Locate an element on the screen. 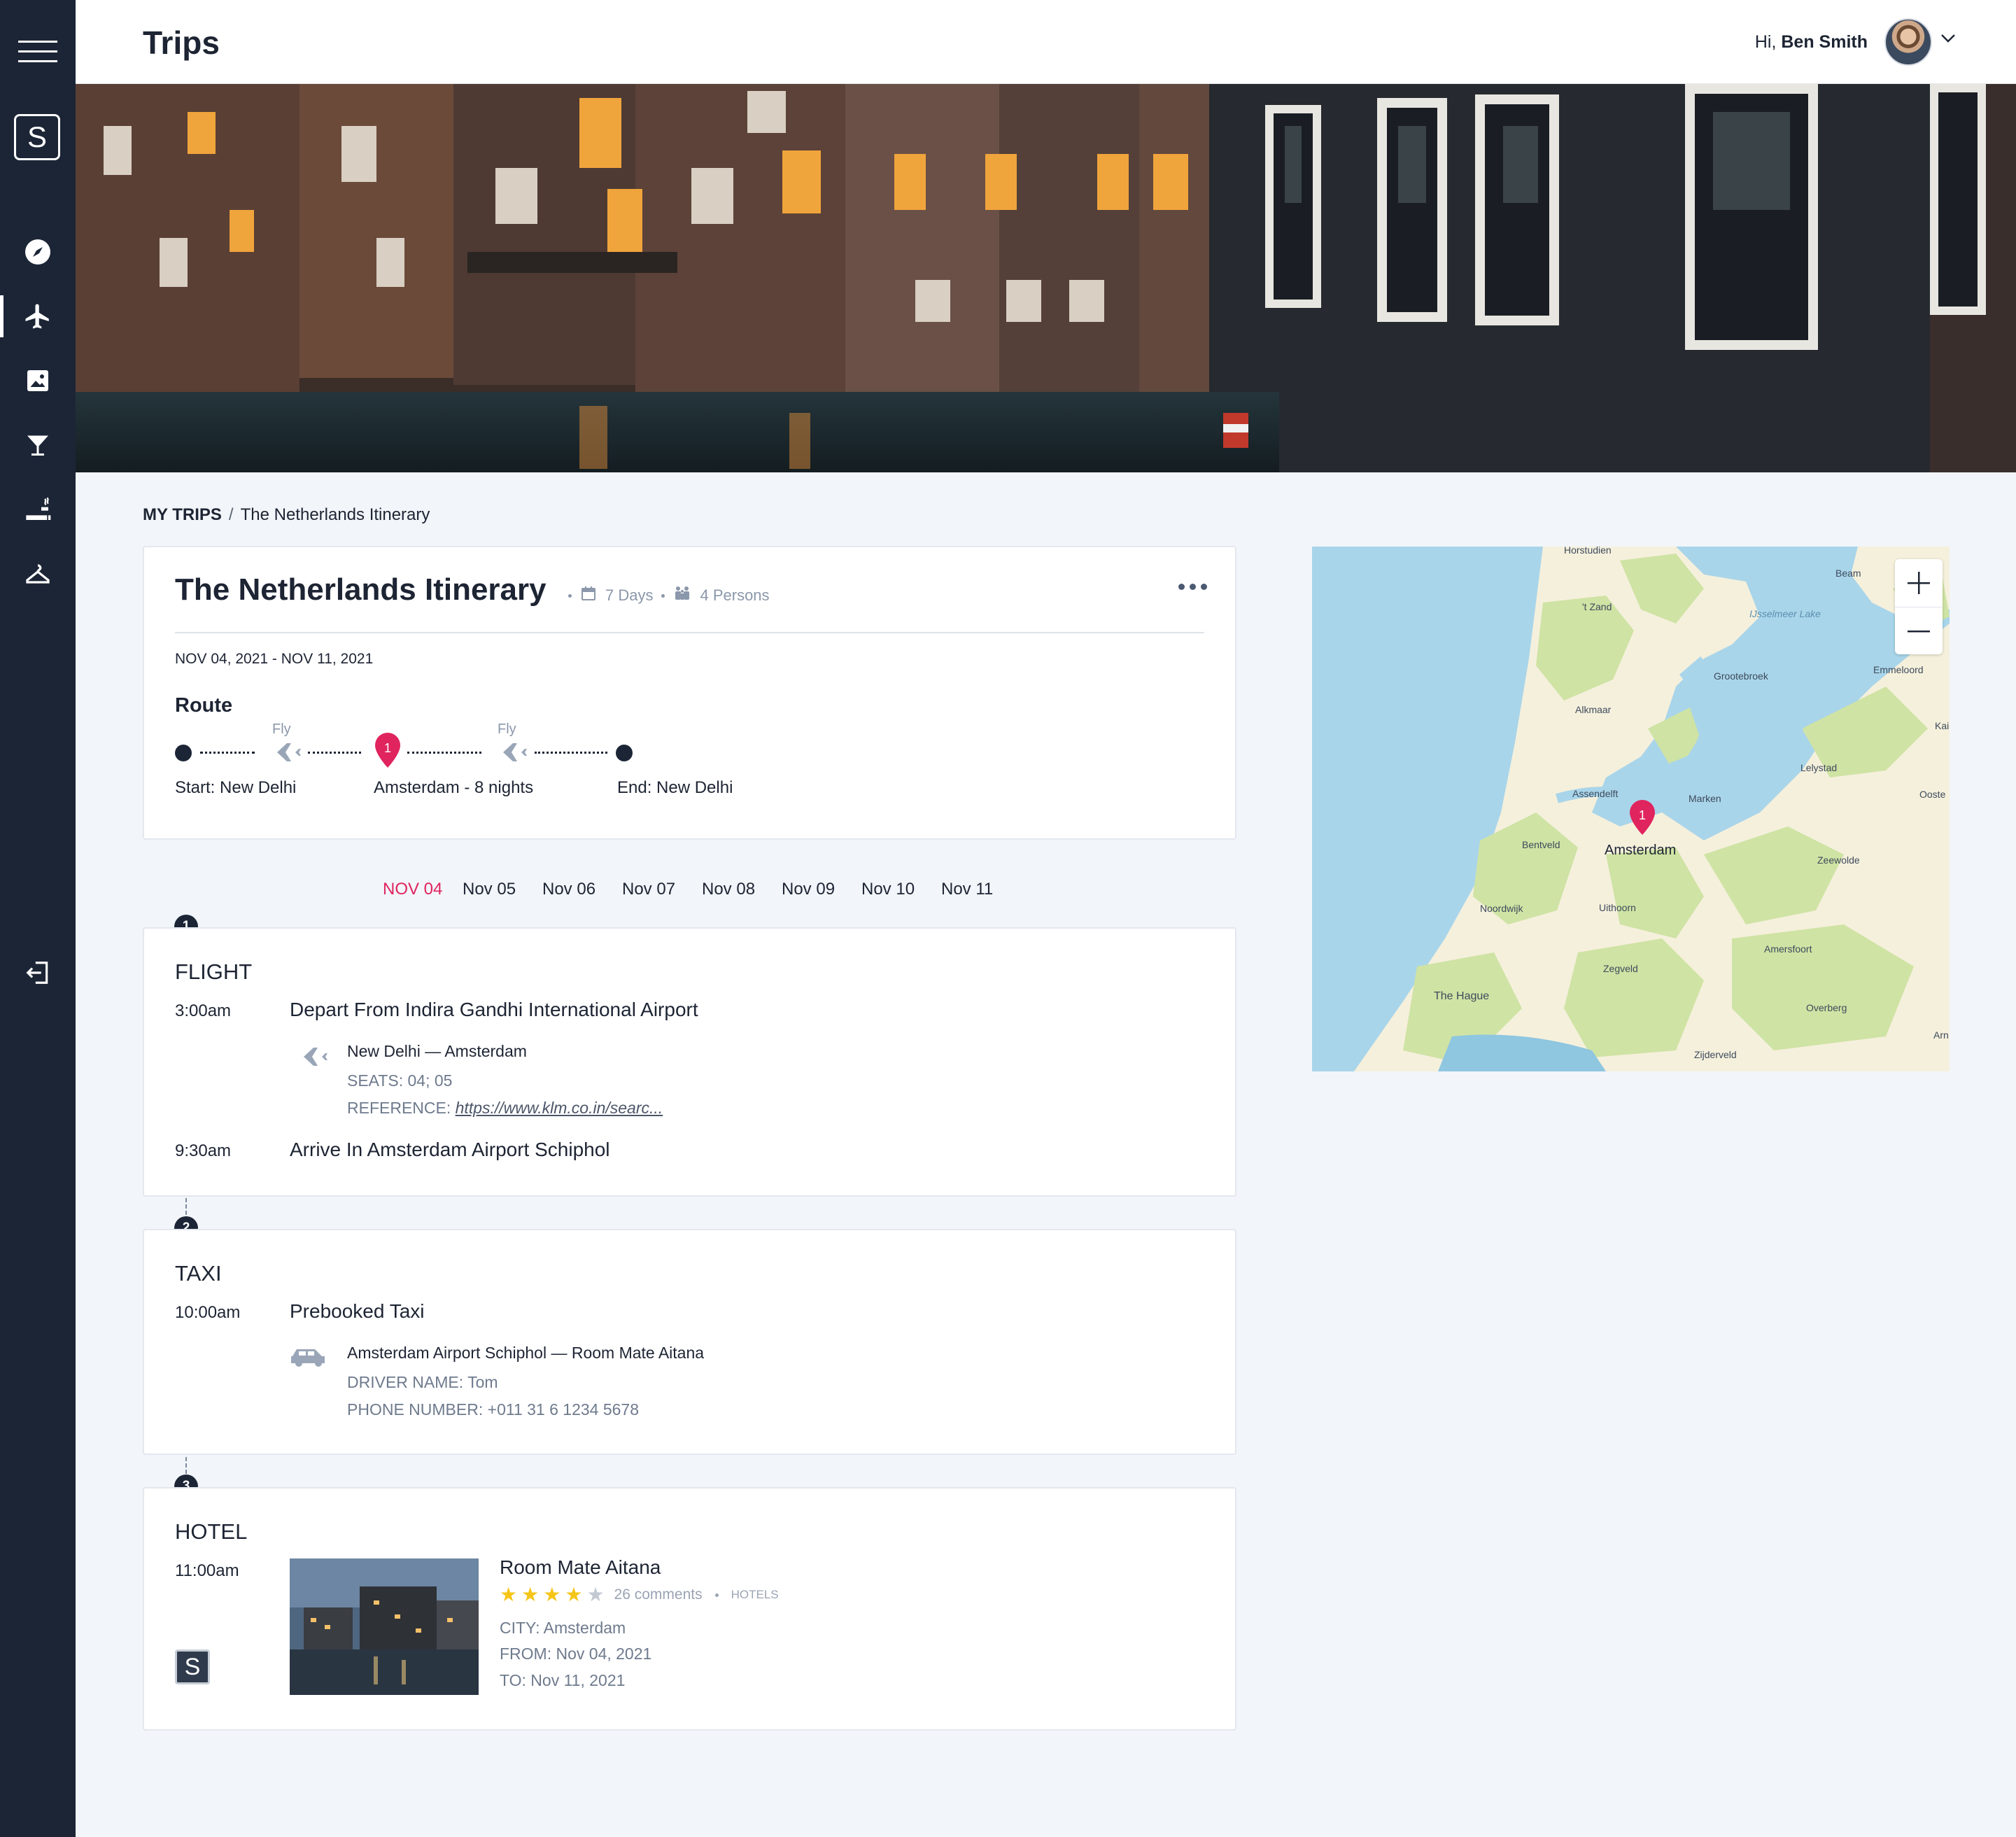 This screenshot has height=1837, width=2016. breadcrumb: MY TRIPS / The Netherlands Itinerary is located at coordinates (286, 515).